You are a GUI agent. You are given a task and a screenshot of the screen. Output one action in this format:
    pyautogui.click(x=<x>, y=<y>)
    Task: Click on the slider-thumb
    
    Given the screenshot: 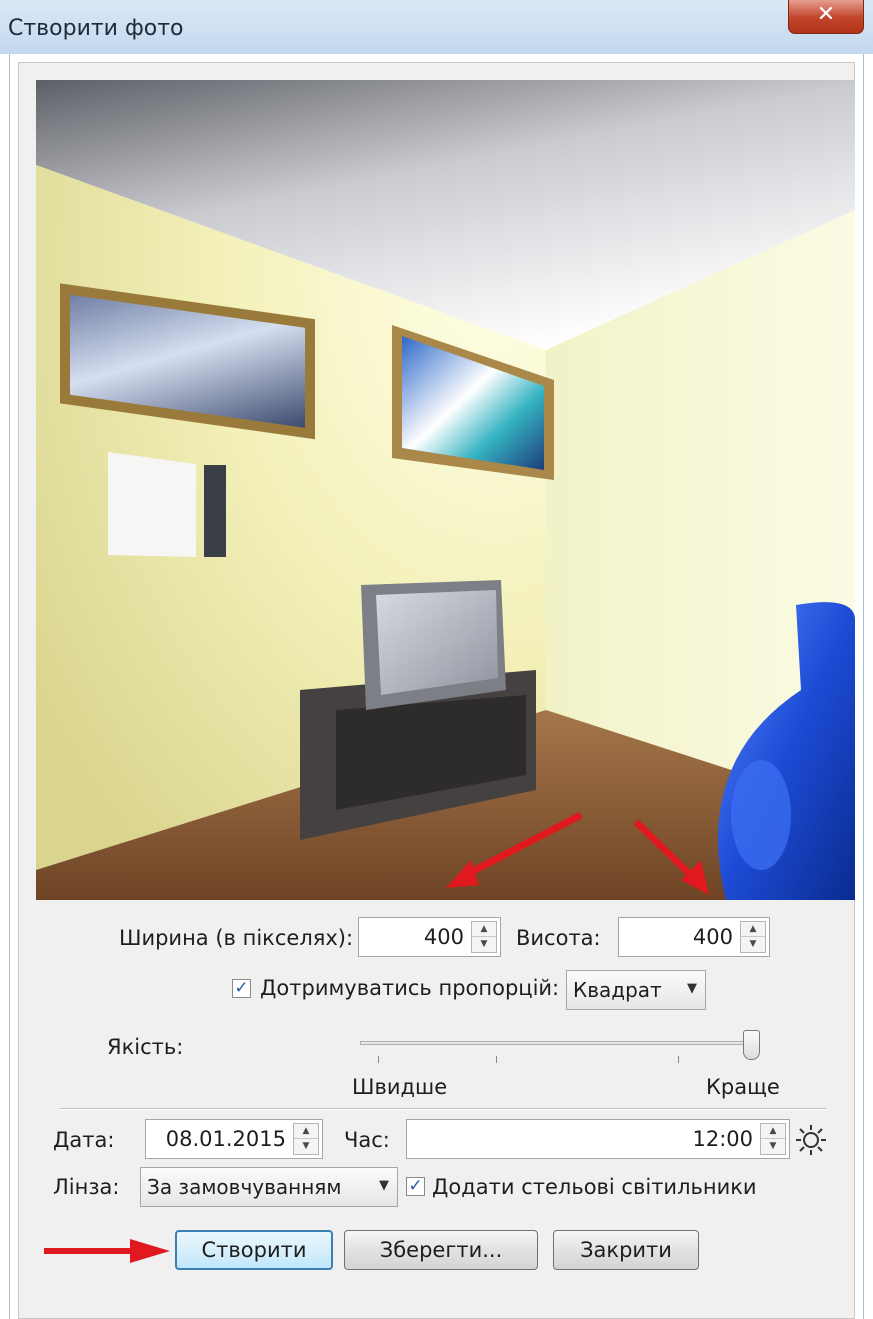 What is the action you would take?
    pyautogui.click(x=751, y=1045)
    